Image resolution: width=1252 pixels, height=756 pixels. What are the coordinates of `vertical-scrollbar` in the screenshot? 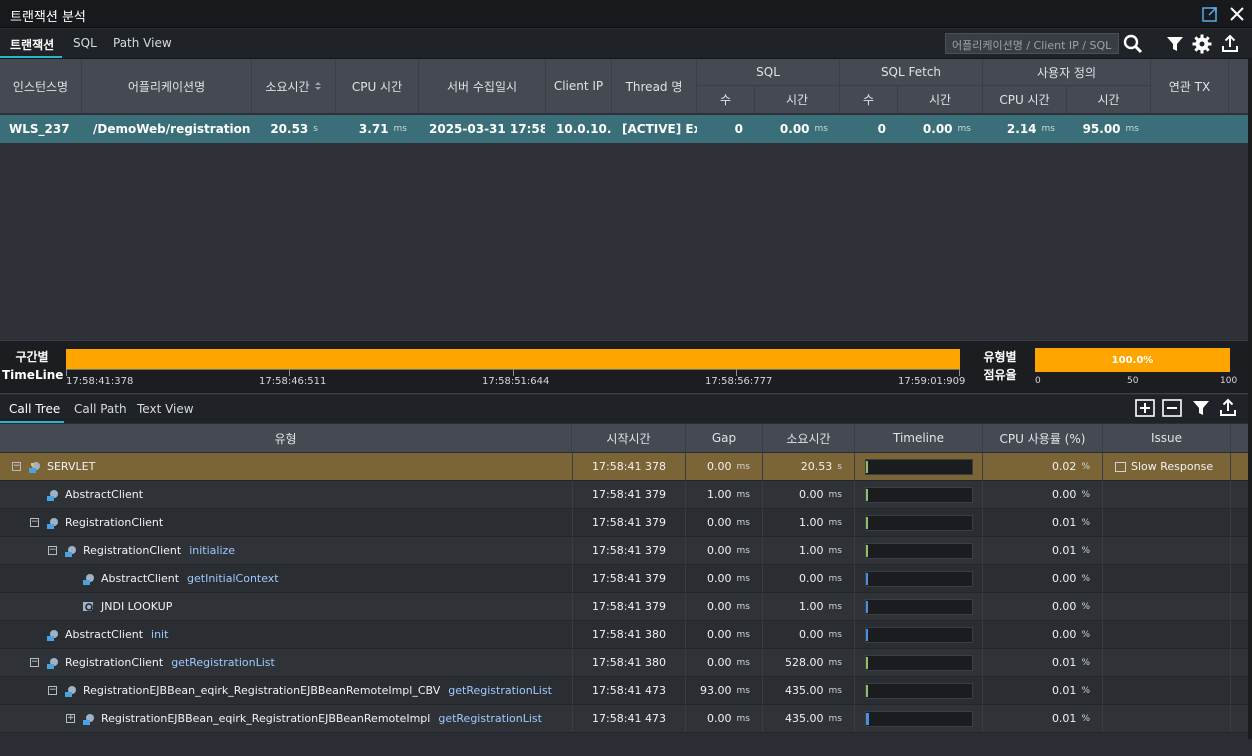 It's located at (1250, 399).